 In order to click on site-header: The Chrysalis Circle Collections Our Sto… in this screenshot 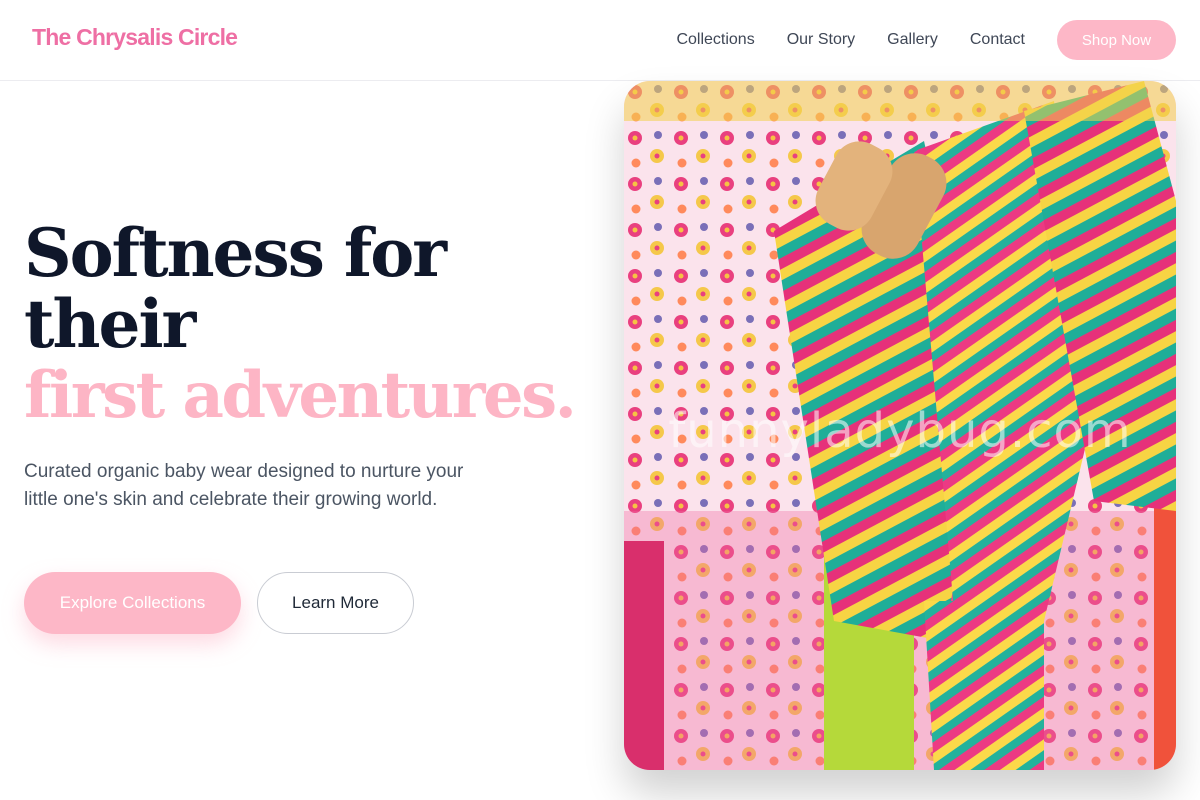, I will do `click(600, 40)`.